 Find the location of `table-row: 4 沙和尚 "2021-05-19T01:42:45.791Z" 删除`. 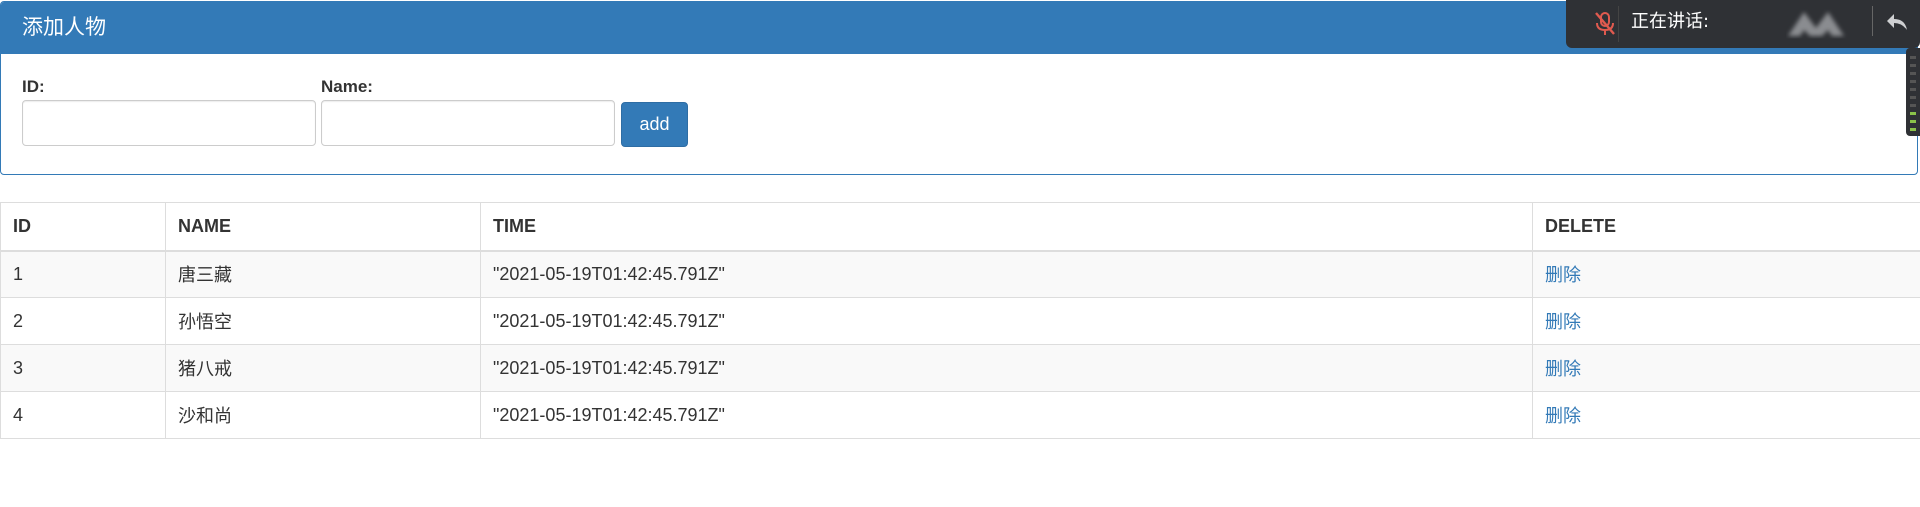

table-row: 4 沙和尚 "2021-05-19T01:42:45.791Z" 删除 is located at coordinates (960, 415).